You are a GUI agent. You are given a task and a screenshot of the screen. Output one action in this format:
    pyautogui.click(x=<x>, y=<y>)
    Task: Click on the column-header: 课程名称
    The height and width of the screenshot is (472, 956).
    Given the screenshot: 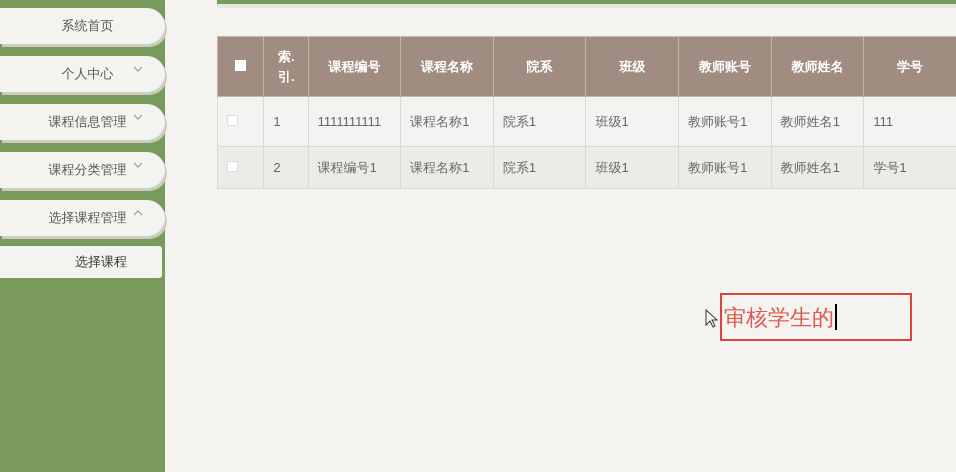 What is the action you would take?
    pyautogui.click(x=447, y=66)
    